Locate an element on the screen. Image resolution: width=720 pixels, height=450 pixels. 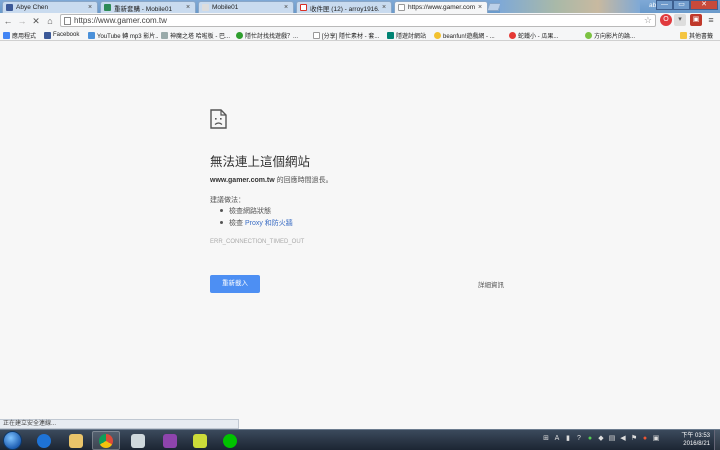
error-description: www.gamer.com.tw 的回應時間過長。 is located at coordinates (271, 180).